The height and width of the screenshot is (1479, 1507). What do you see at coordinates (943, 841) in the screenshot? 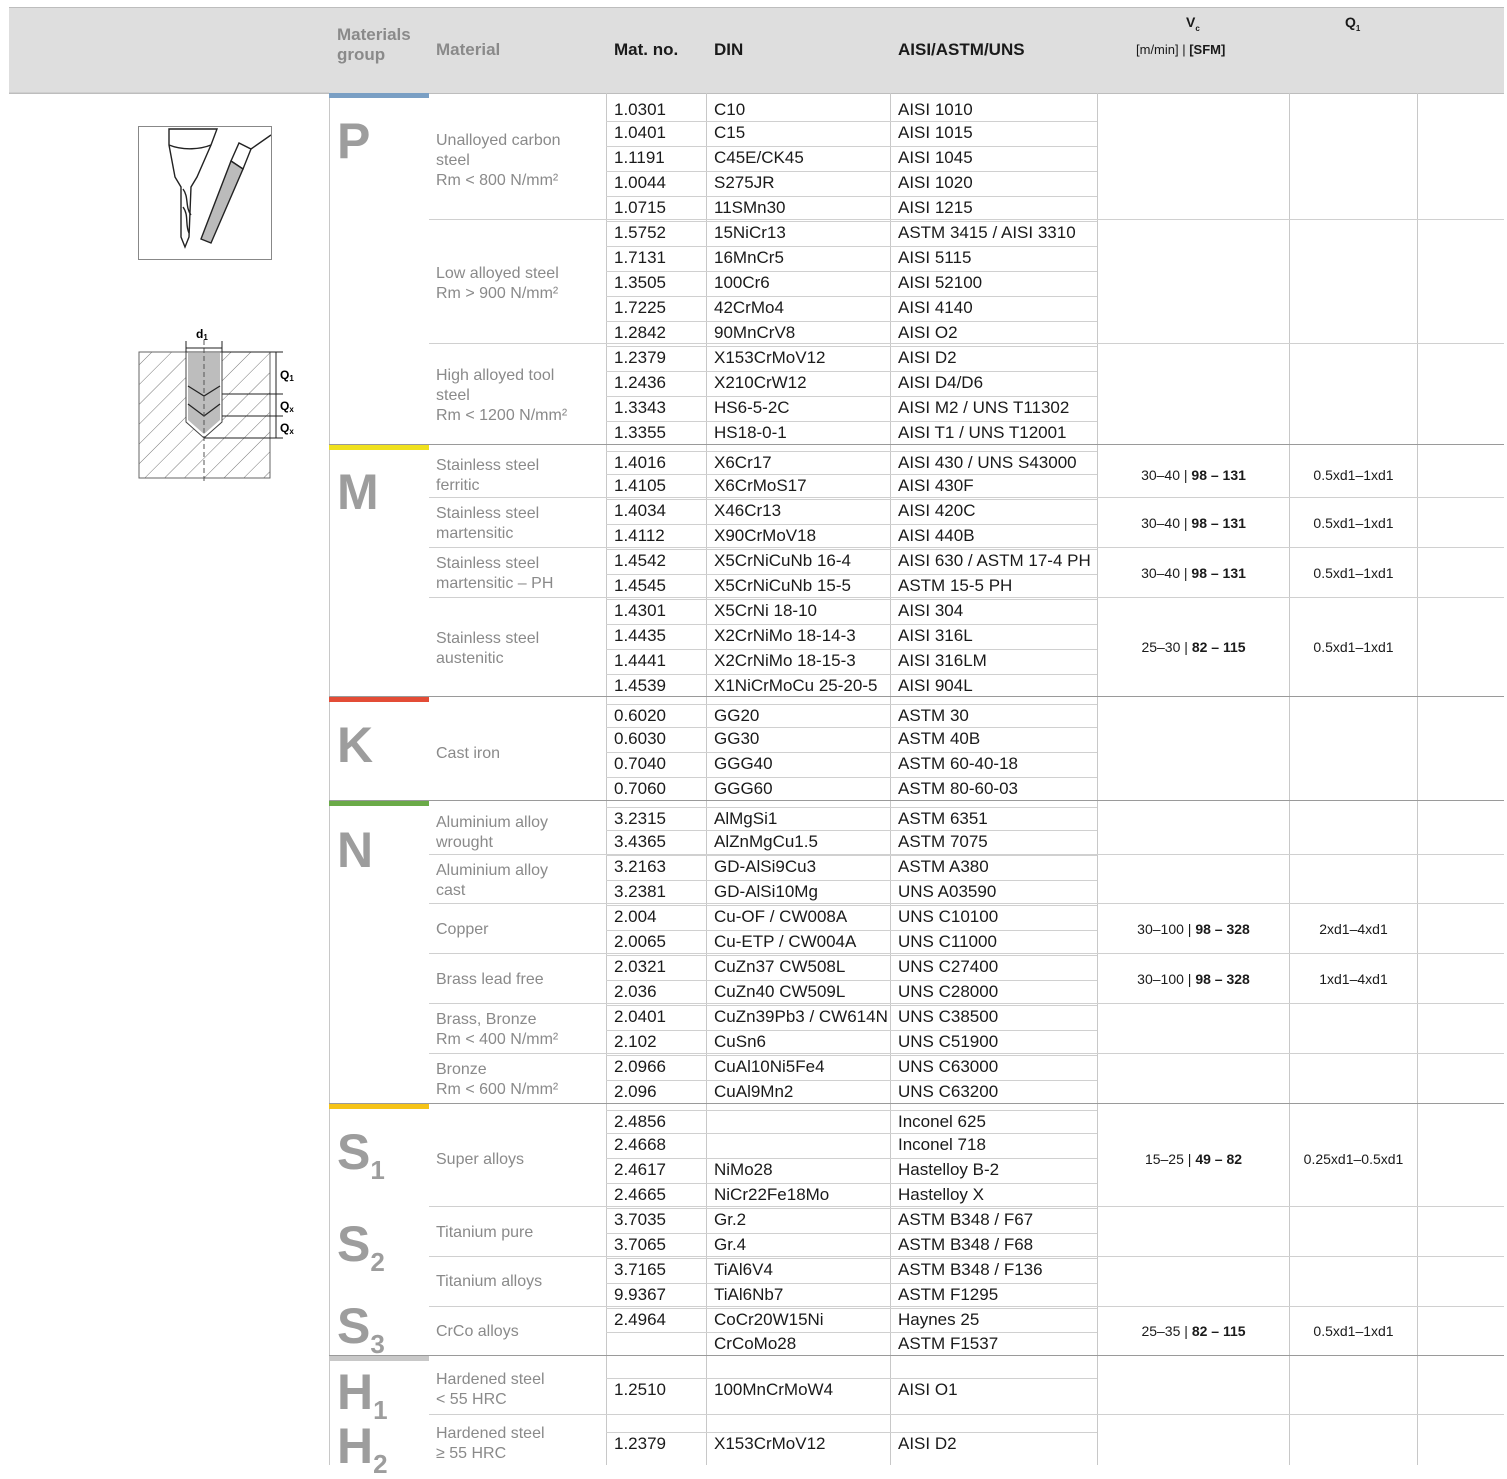
I see `aisi-cell: ASTM 7075` at bounding box center [943, 841].